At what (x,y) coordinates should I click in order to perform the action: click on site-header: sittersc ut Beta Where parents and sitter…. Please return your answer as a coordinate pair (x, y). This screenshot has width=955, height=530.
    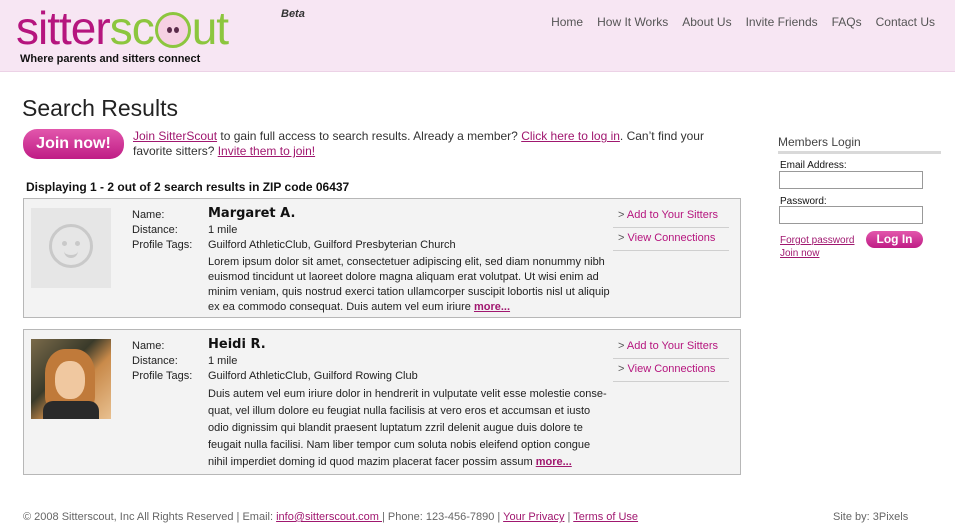
    Looking at the image, I should click on (477, 36).